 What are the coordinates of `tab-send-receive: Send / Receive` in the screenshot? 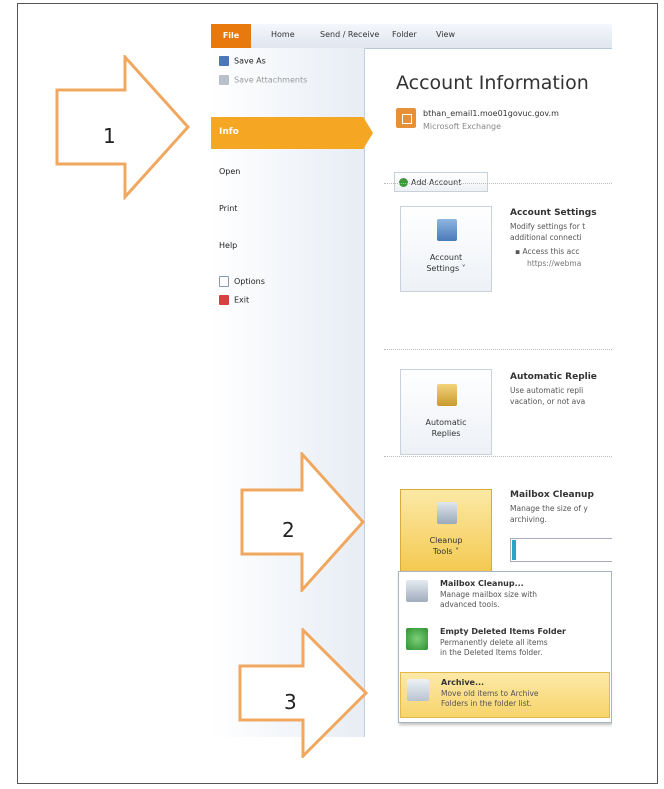 It's located at (349, 34).